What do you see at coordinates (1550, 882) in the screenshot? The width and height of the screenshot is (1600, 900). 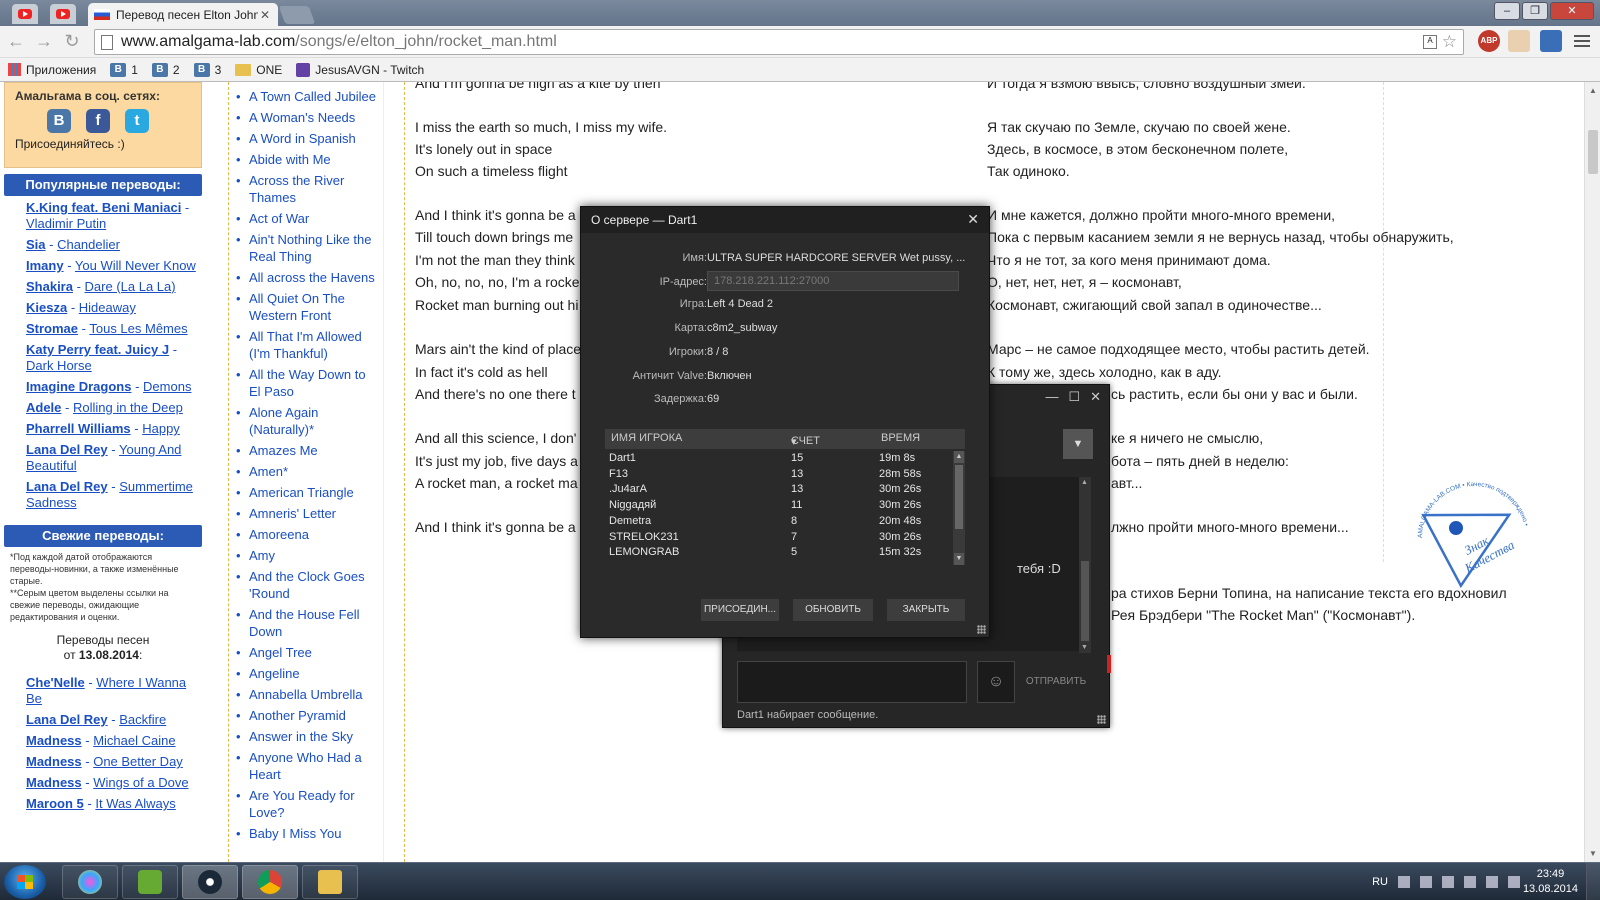 I see `clock: 23:49 13.08.2014` at bounding box center [1550, 882].